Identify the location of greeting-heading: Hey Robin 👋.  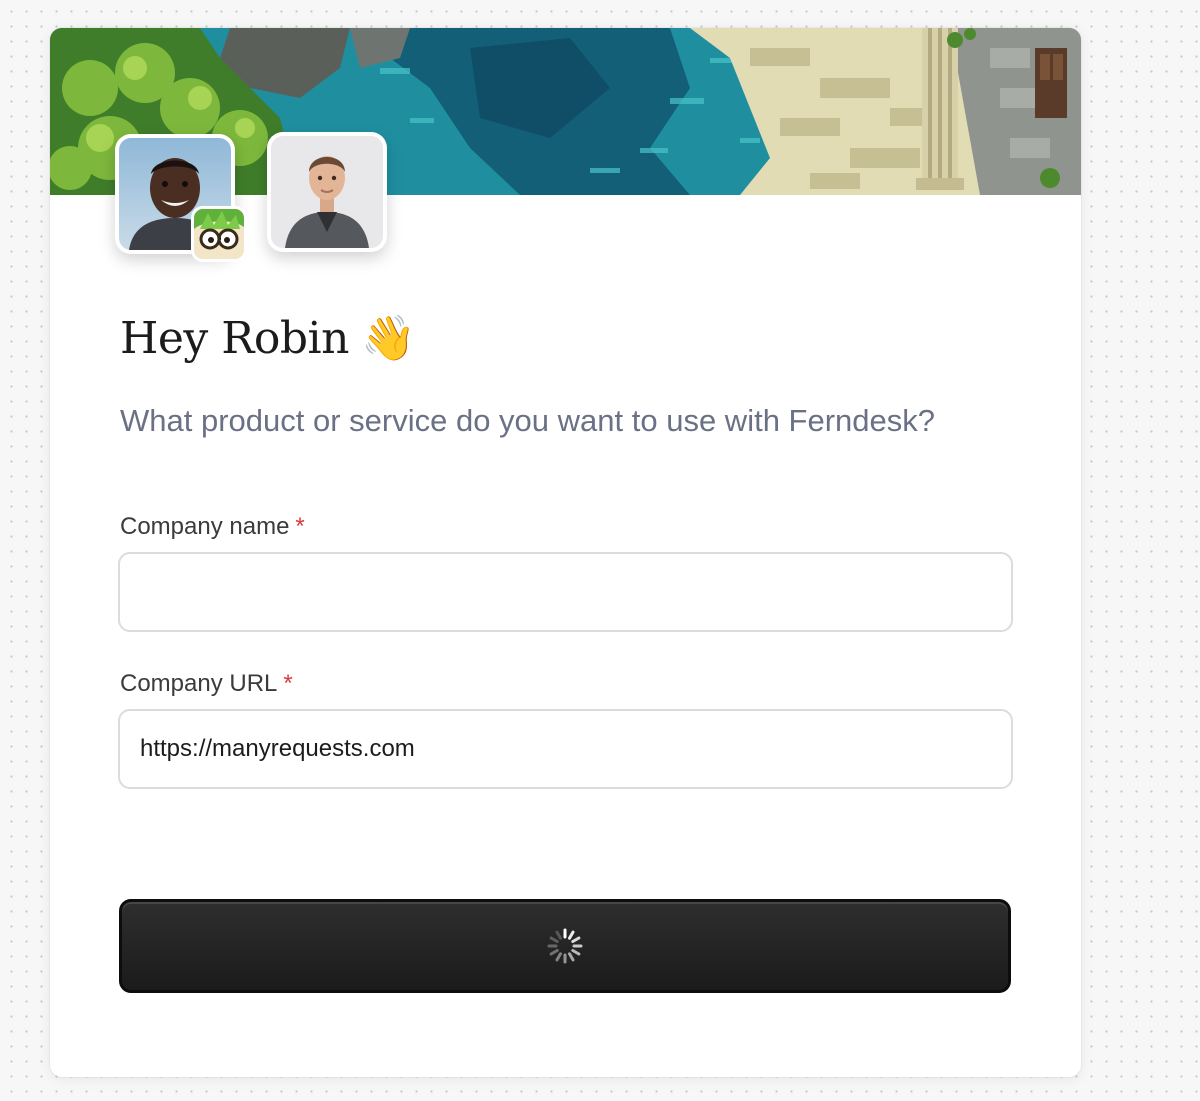
(268, 338).